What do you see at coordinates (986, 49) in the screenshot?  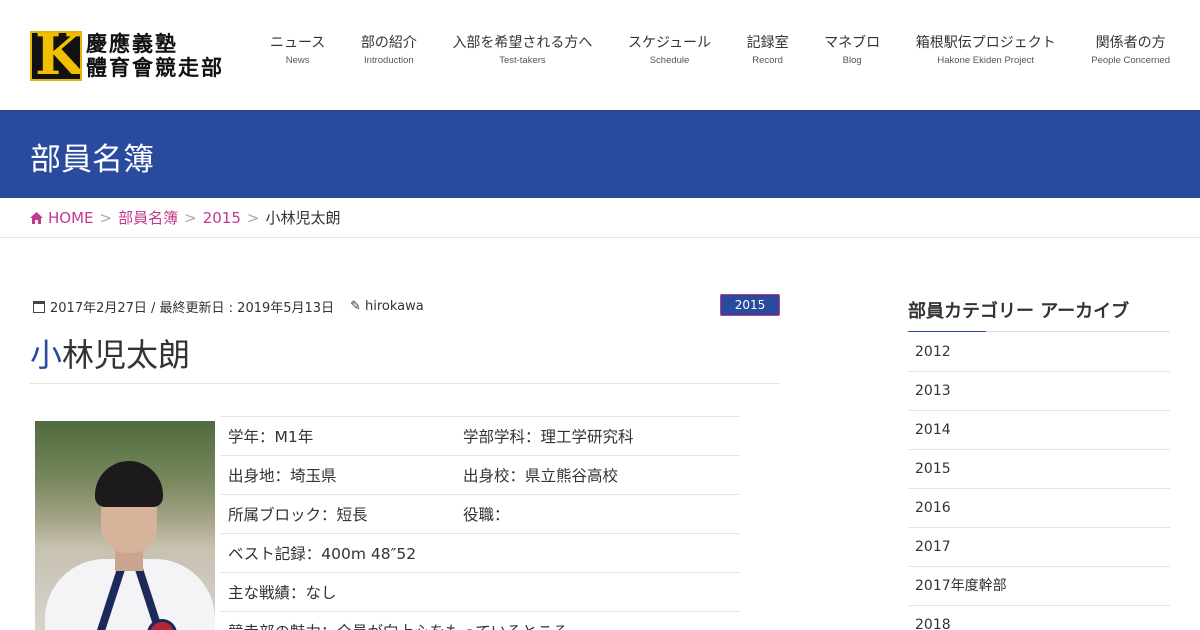 I see `nav-item-hakone-ekiden: 箱根駅伝プロジェクト Hakone Ekiden Project` at bounding box center [986, 49].